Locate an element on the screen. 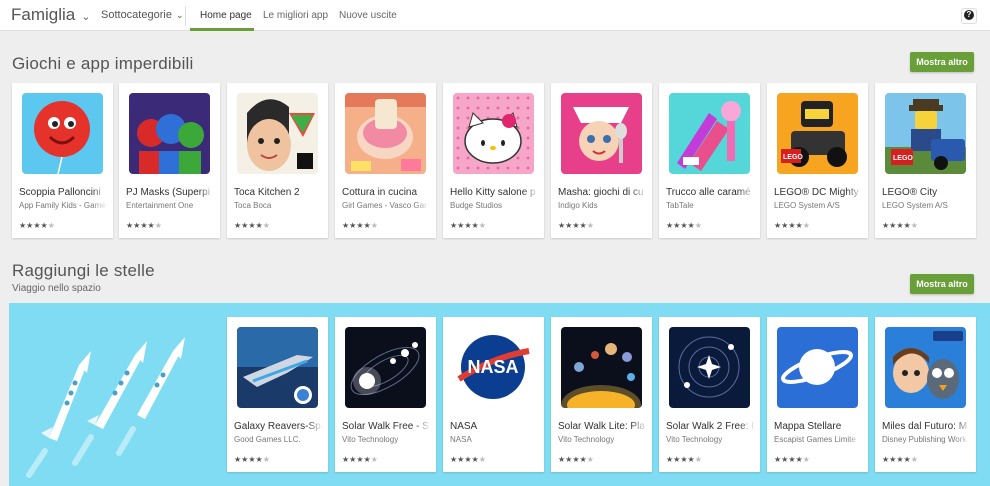 This screenshot has width=990, height=486. app-developer: Budge Studios is located at coordinates (494, 205).